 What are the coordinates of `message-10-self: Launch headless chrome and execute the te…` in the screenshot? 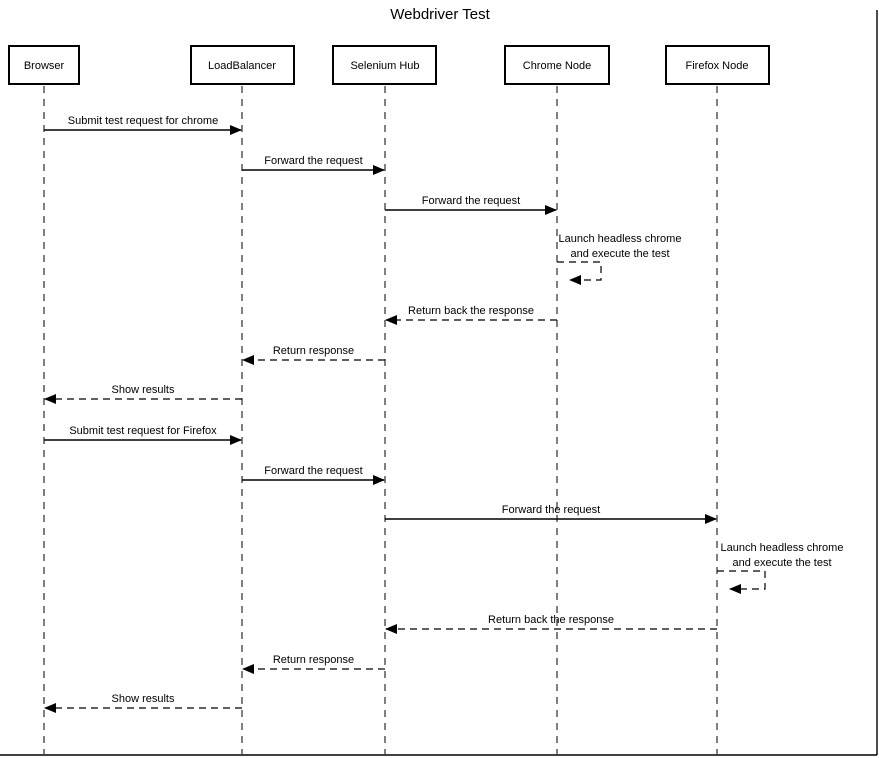 It's located at (780, 568).